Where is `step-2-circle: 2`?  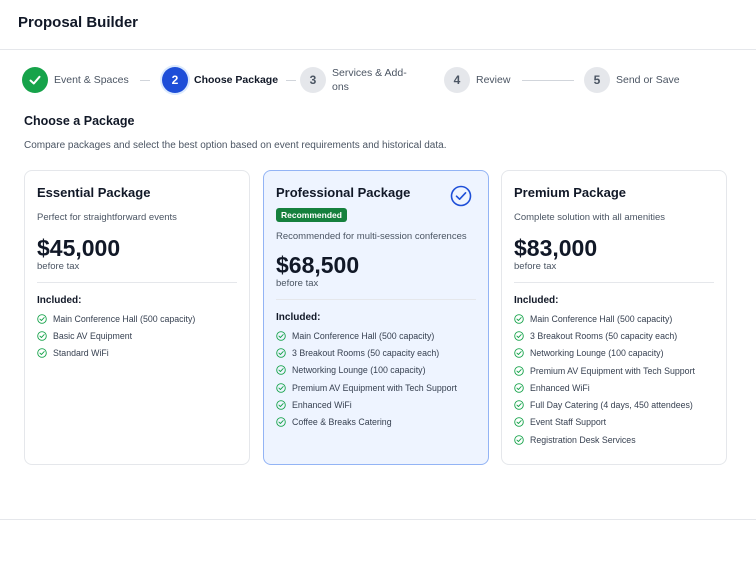
step-2-circle: 2 is located at coordinates (175, 80).